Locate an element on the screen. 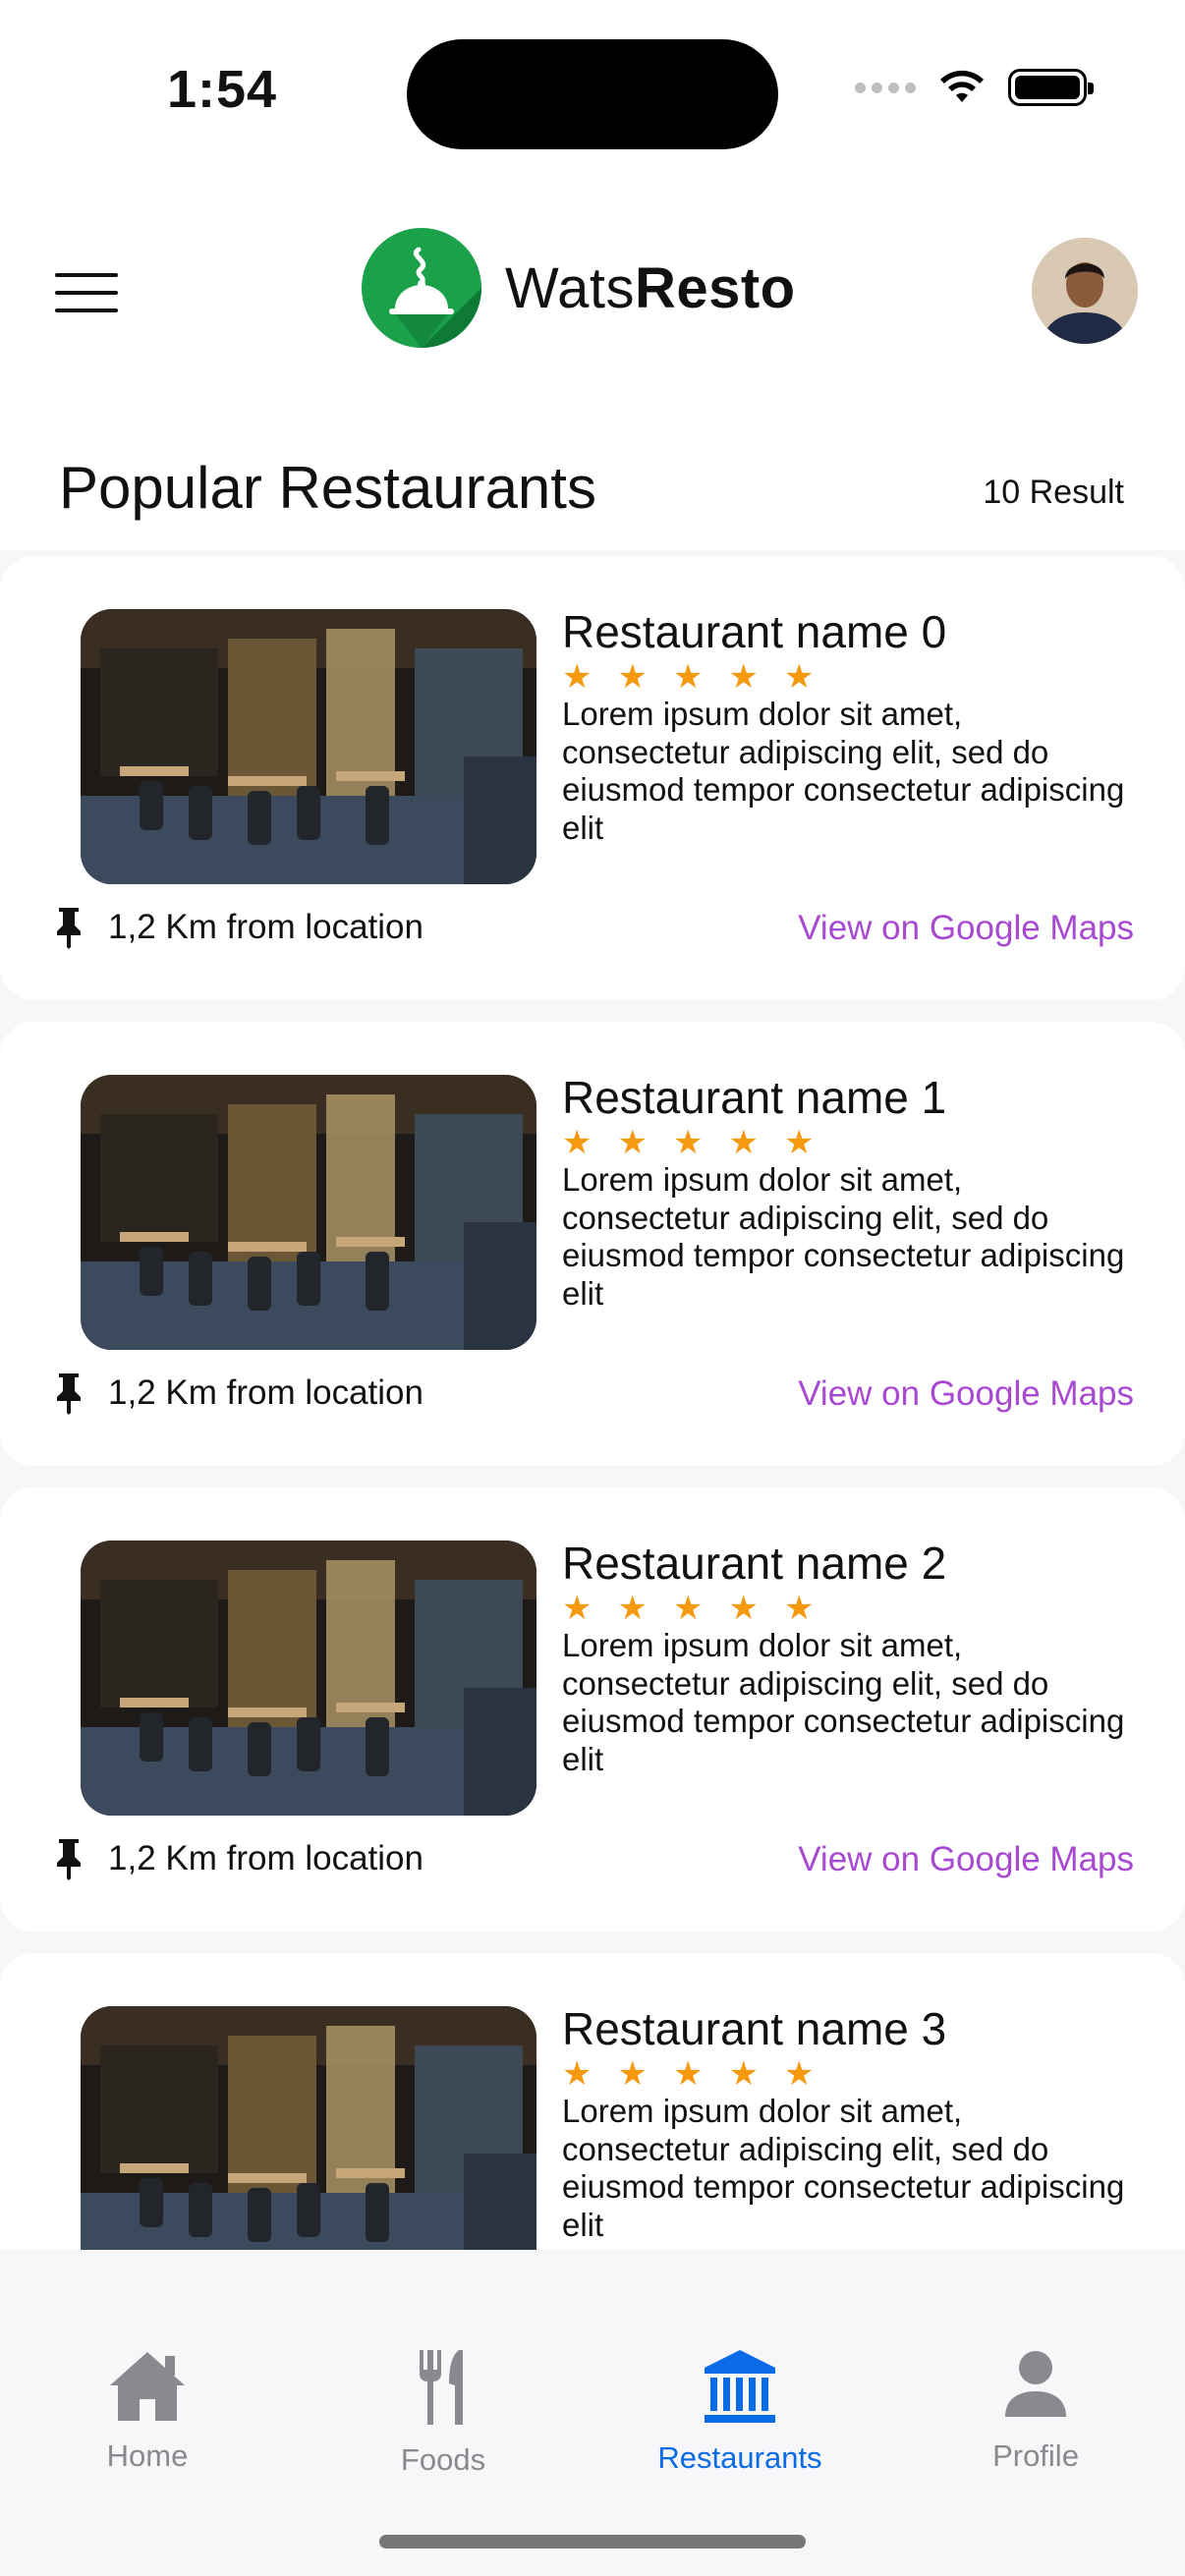  brand-name-light: Wats is located at coordinates (570, 287).